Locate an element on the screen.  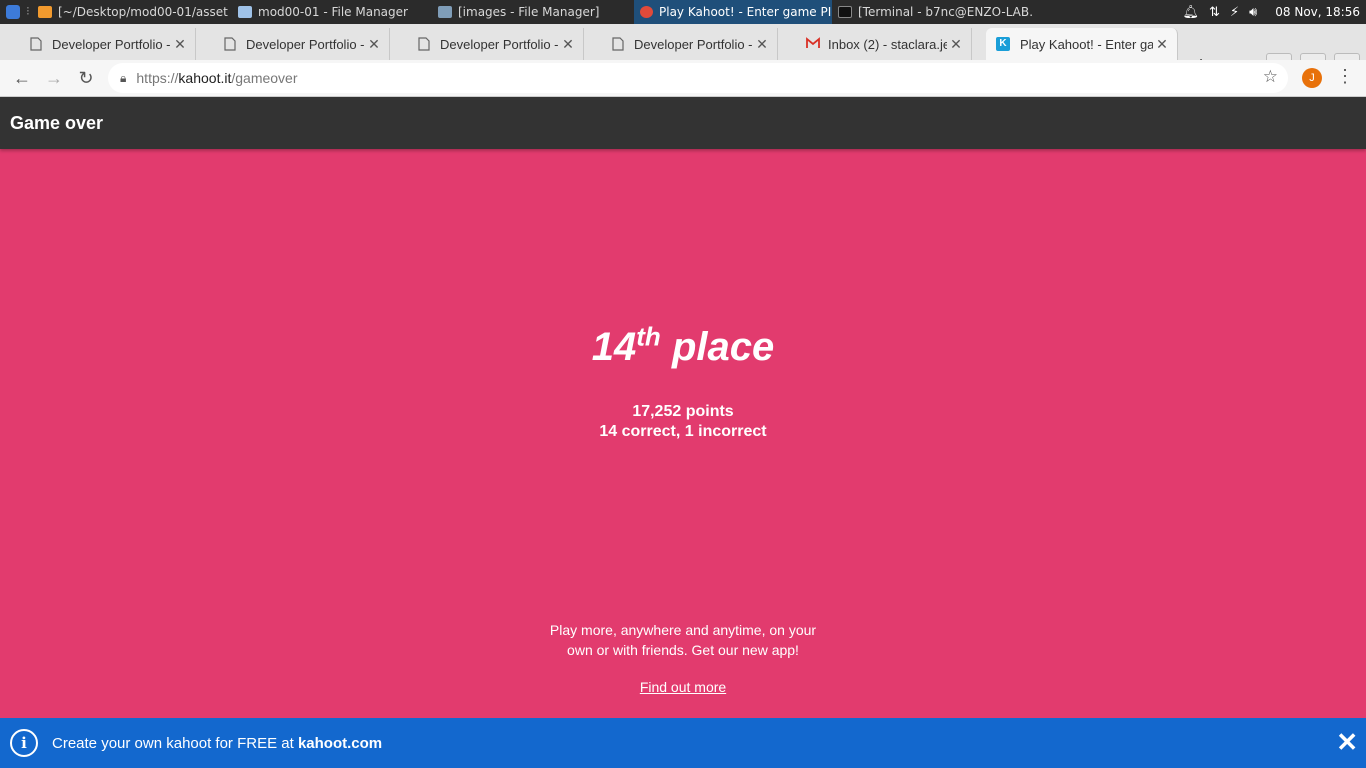
address-bar: 🔒︎ https://kahoot.it/gameover ☆ is located at coordinates (698, 78).